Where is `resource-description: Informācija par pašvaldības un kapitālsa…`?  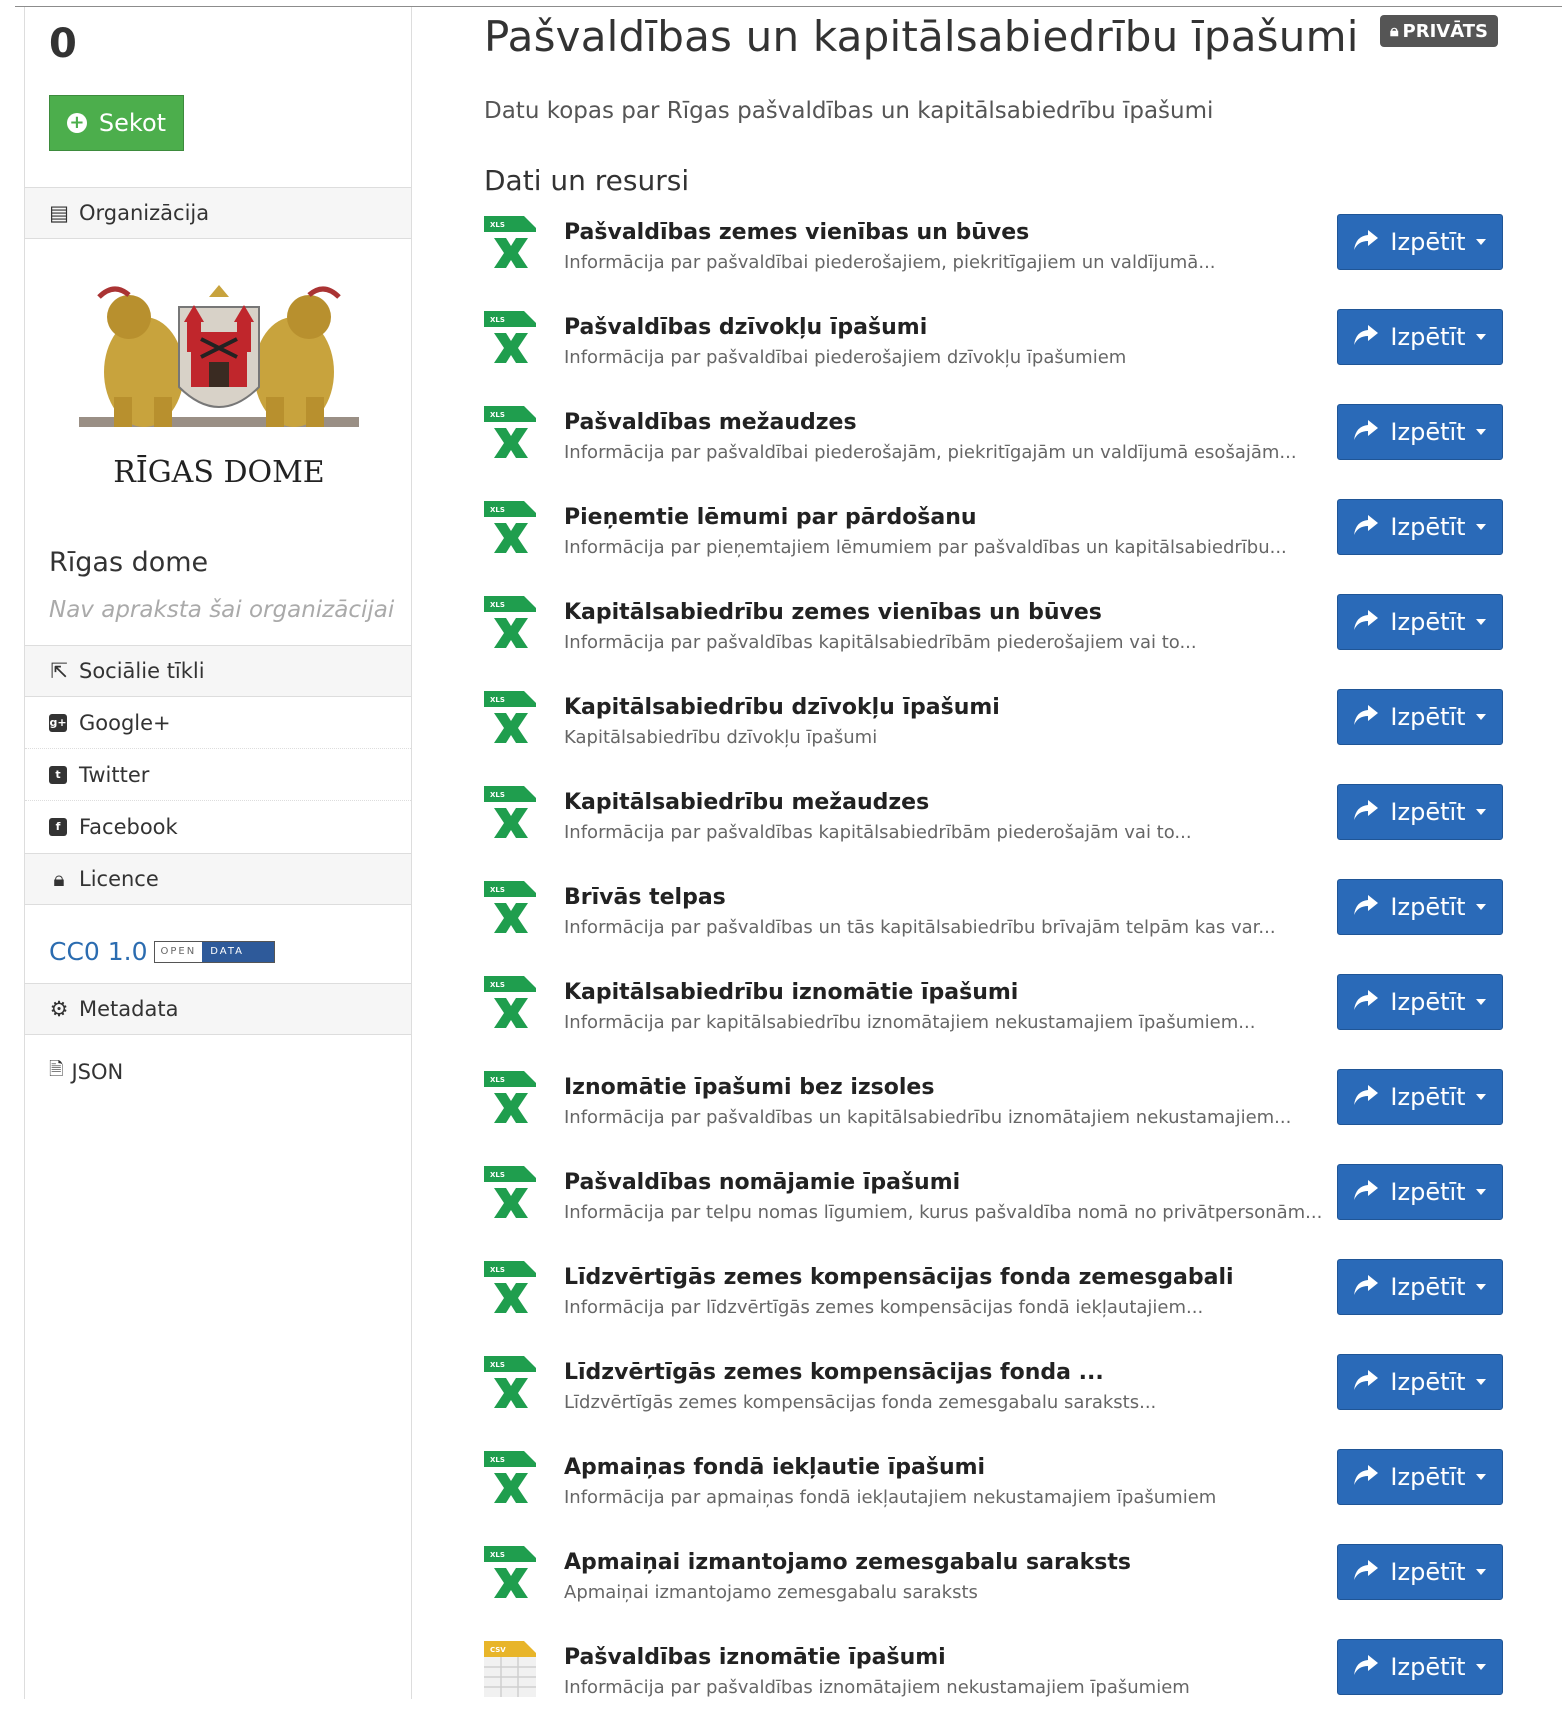 resource-description: Informācija par pašvaldības un kapitālsa… is located at coordinates (928, 1117).